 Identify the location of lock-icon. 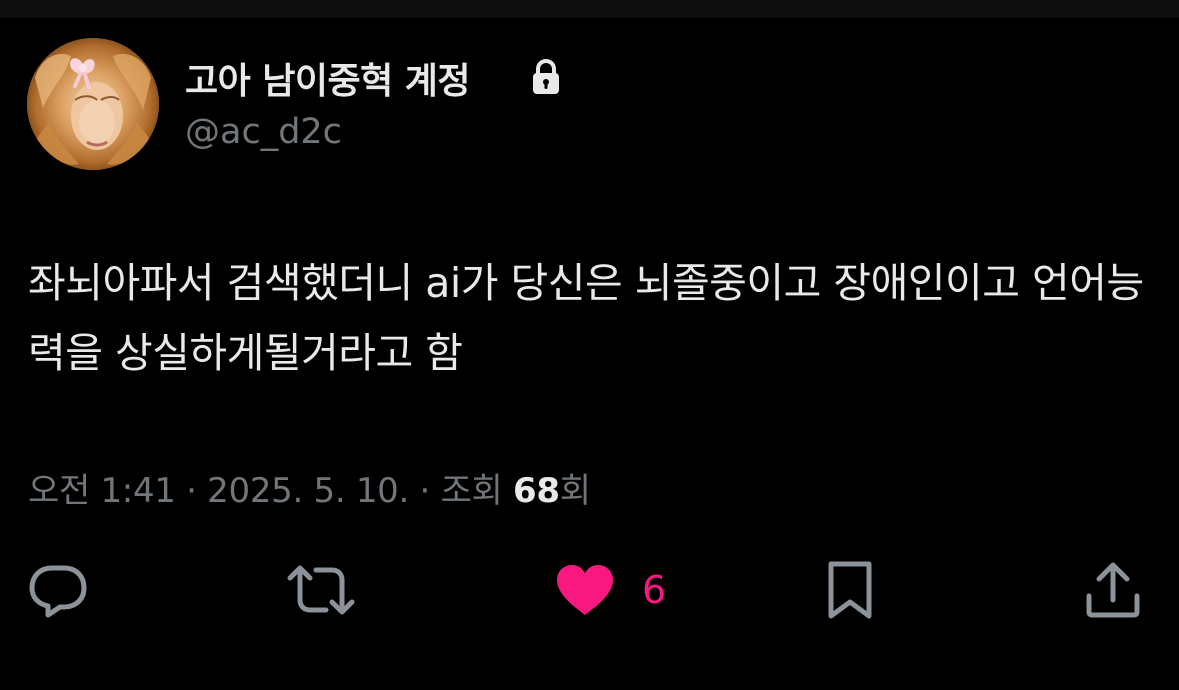
(546, 76).